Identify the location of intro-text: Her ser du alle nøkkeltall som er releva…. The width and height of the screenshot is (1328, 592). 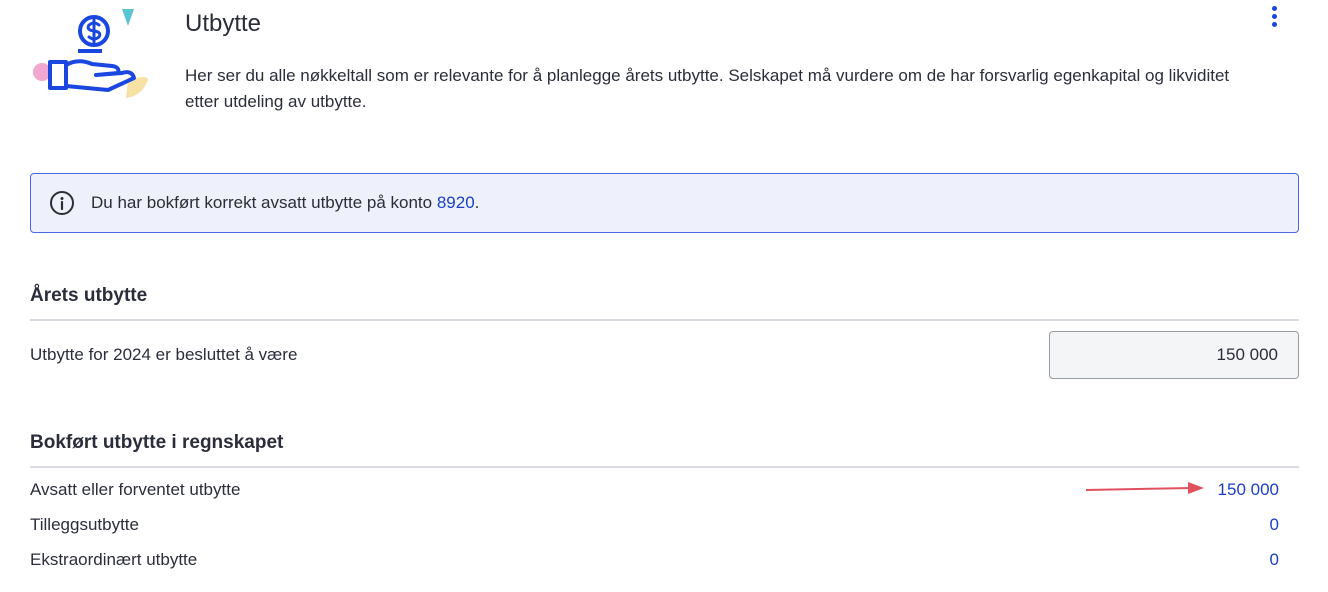
(707, 88).